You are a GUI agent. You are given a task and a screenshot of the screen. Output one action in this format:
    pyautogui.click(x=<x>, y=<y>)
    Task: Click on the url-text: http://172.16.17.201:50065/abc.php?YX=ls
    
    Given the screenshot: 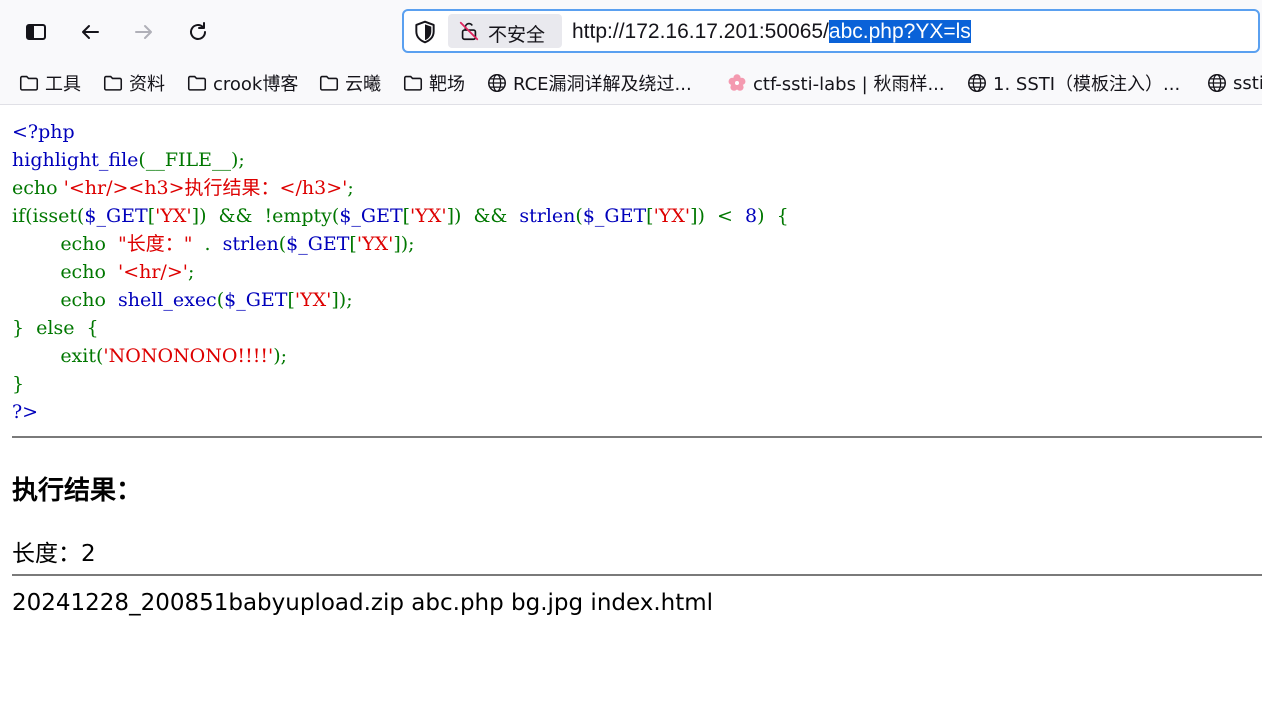 What is the action you would take?
    pyautogui.click(x=771, y=32)
    